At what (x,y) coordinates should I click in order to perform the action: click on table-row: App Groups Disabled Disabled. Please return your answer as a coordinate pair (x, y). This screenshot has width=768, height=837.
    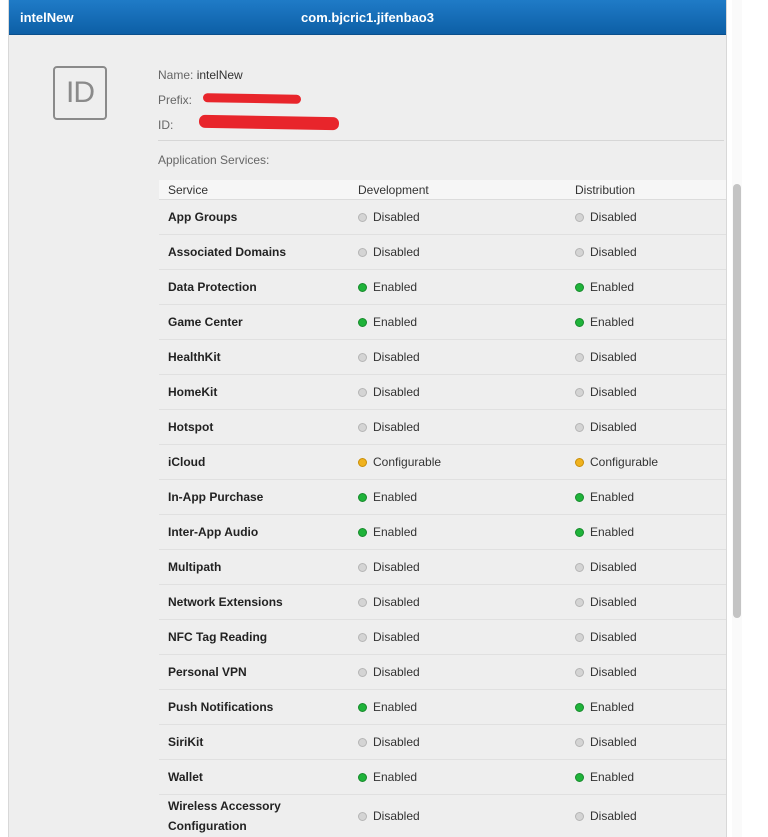
    Looking at the image, I should click on (442, 217).